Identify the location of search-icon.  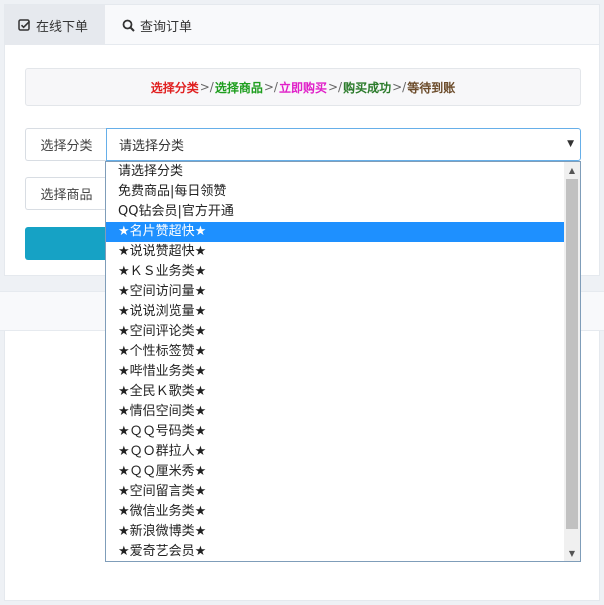
(128, 25).